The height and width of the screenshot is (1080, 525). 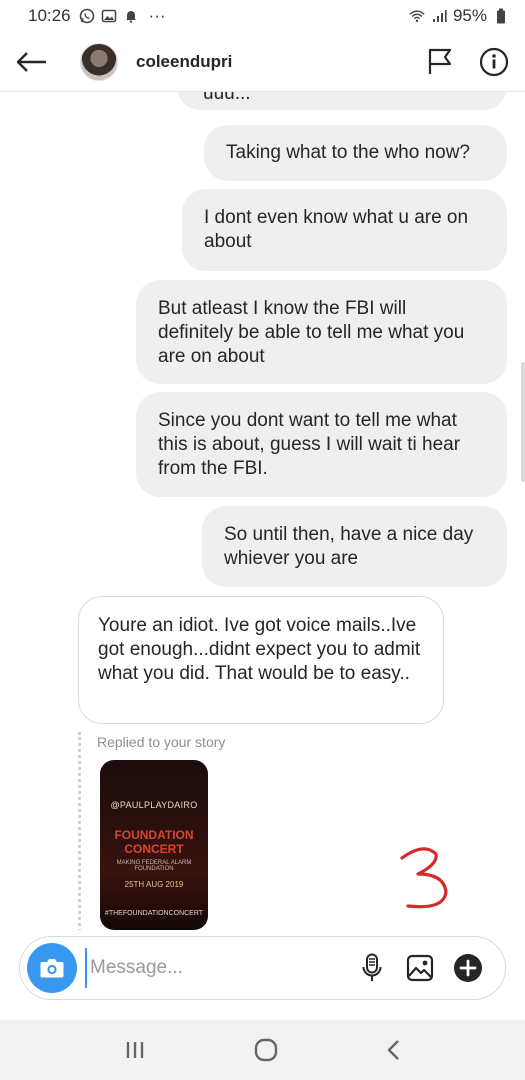 I want to click on camera-icon, so click(x=52, y=968).